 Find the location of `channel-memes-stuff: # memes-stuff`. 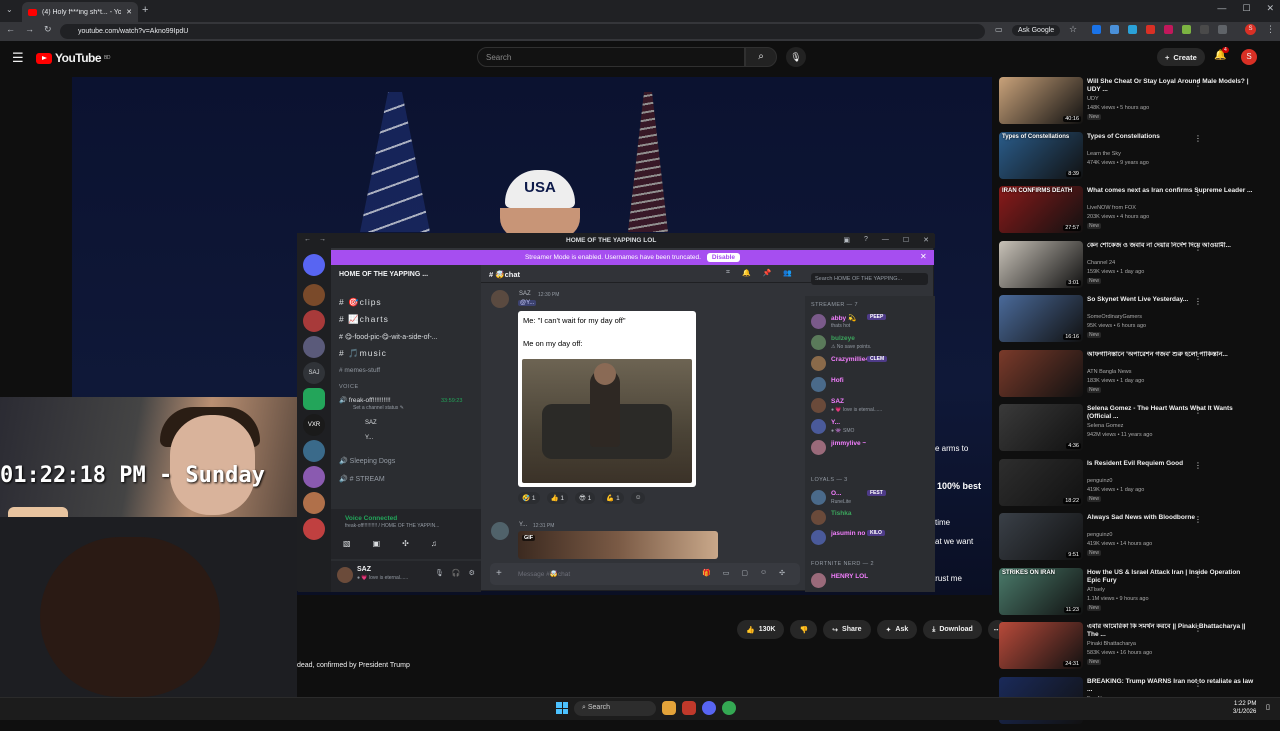

channel-memes-stuff: # memes-stuff is located at coordinates (359, 370).